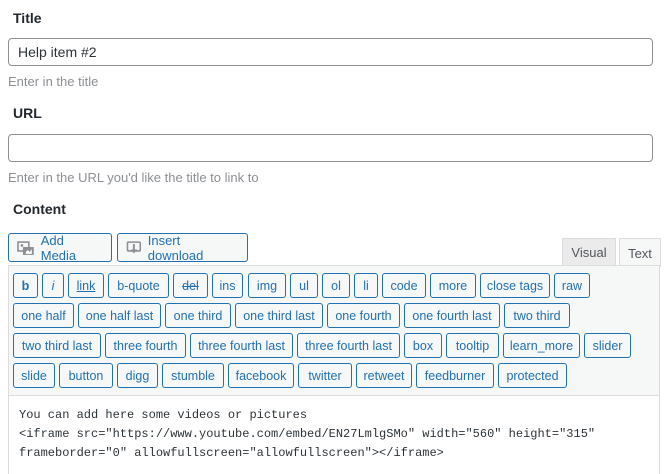 Image resolution: width=669 pixels, height=474 pixels. Describe the element at coordinates (119, 315) in the screenshot. I see `qt-one-half-last-button: one half last` at that location.